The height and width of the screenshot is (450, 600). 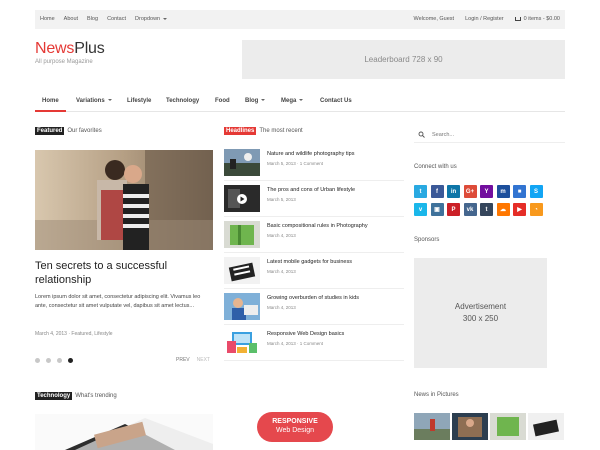 I want to click on responsive-badge: RESPONSIVE Web Design, so click(x=295, y=427).